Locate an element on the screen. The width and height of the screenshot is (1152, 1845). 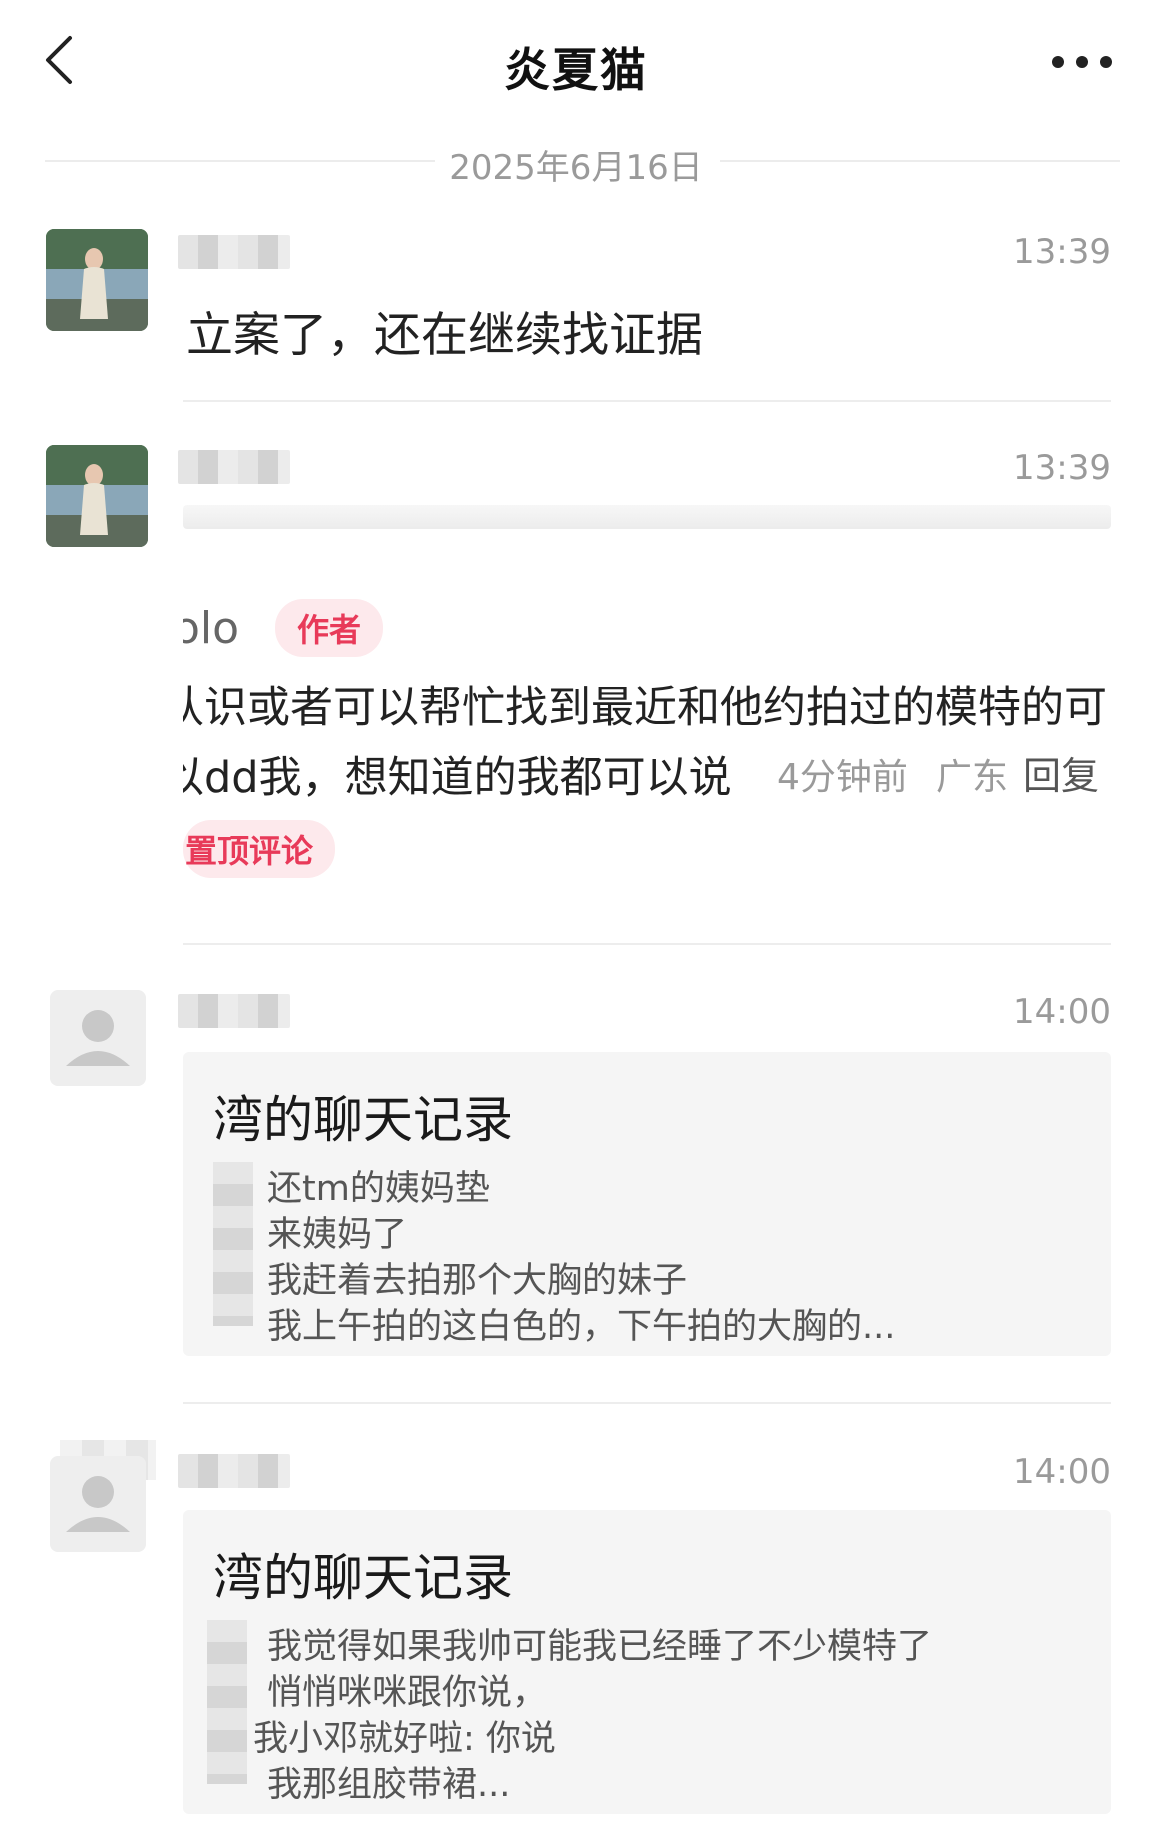
card-line: 还tm的姨妈垫 is located at coordinates (378, 1189).